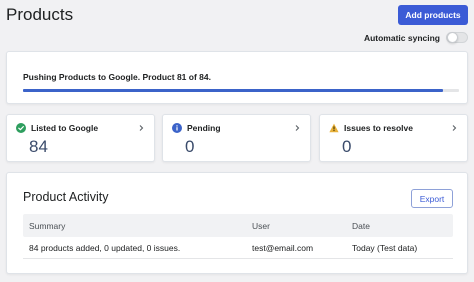 This screenshot has height=282, width=474. Describe the element at coordinates (21, 128) in the screenshot. I see `check-circle-icon` at that location.